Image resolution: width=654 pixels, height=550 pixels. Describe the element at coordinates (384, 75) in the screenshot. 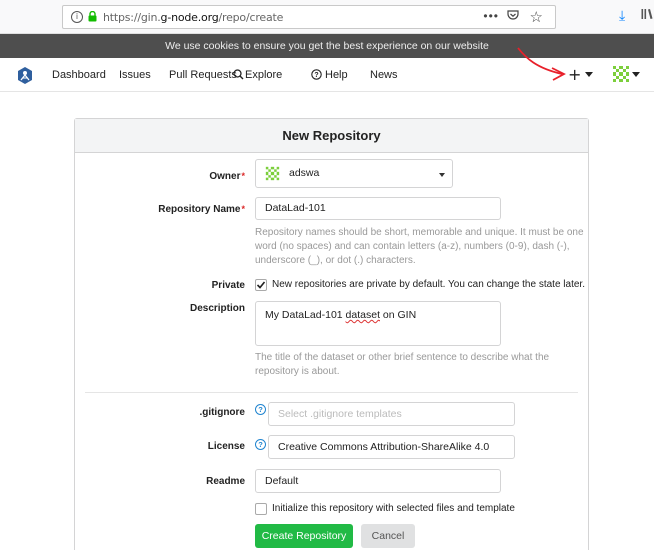

I see `nav-news: News` at that location.